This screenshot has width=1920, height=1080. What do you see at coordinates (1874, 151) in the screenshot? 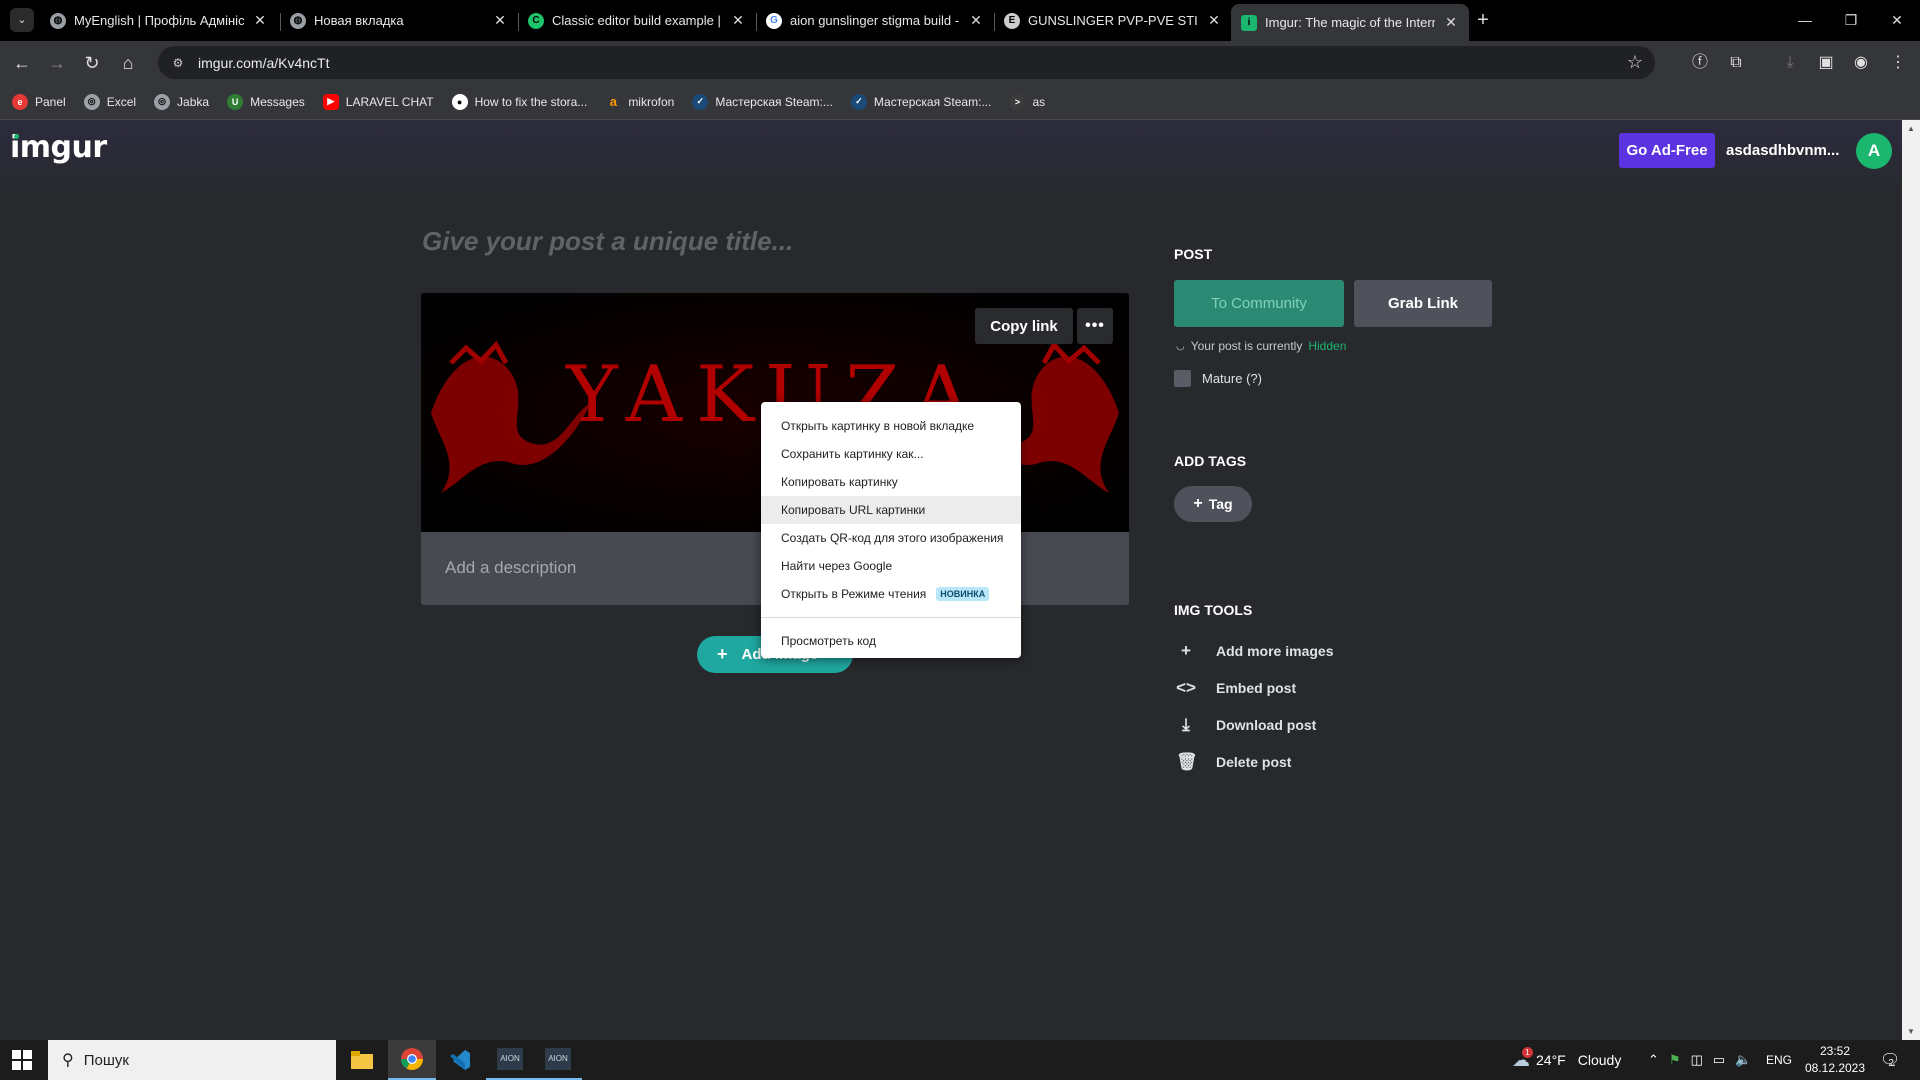
I see `avatar: A` at bounding box center [1874, 151].